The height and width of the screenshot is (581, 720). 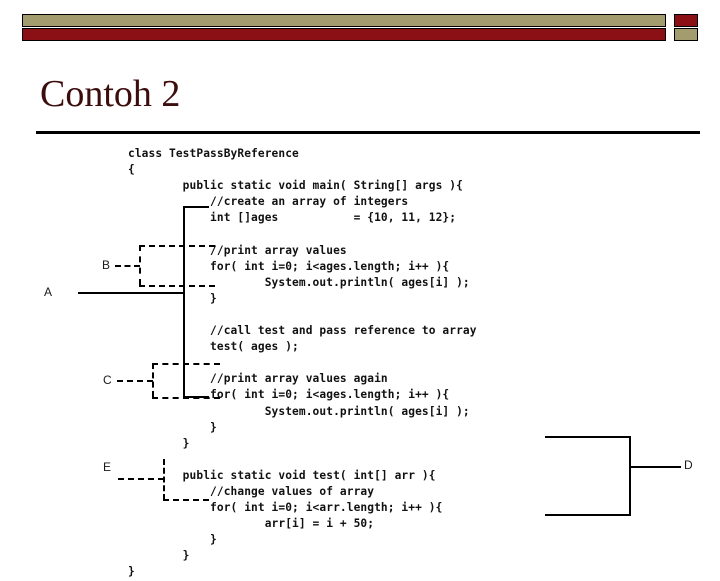 What do you see at coordinates (282, 475) in the screenshot?
I see `code-line: public static void test( int[] arr ){` at bounding box center [282, 475].